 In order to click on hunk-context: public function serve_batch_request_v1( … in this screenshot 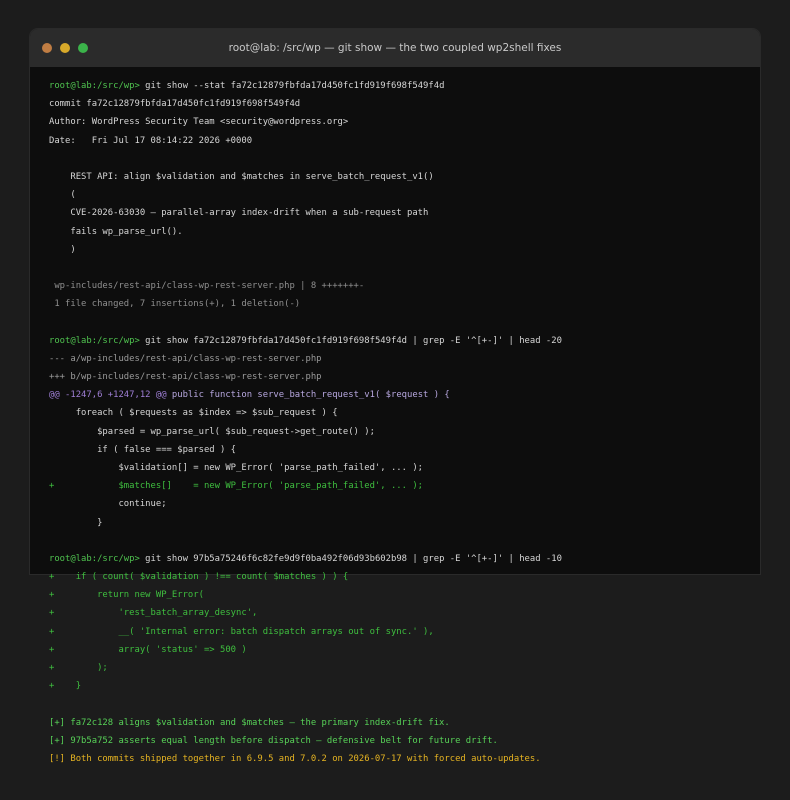, I will do `click(308, 395)`.